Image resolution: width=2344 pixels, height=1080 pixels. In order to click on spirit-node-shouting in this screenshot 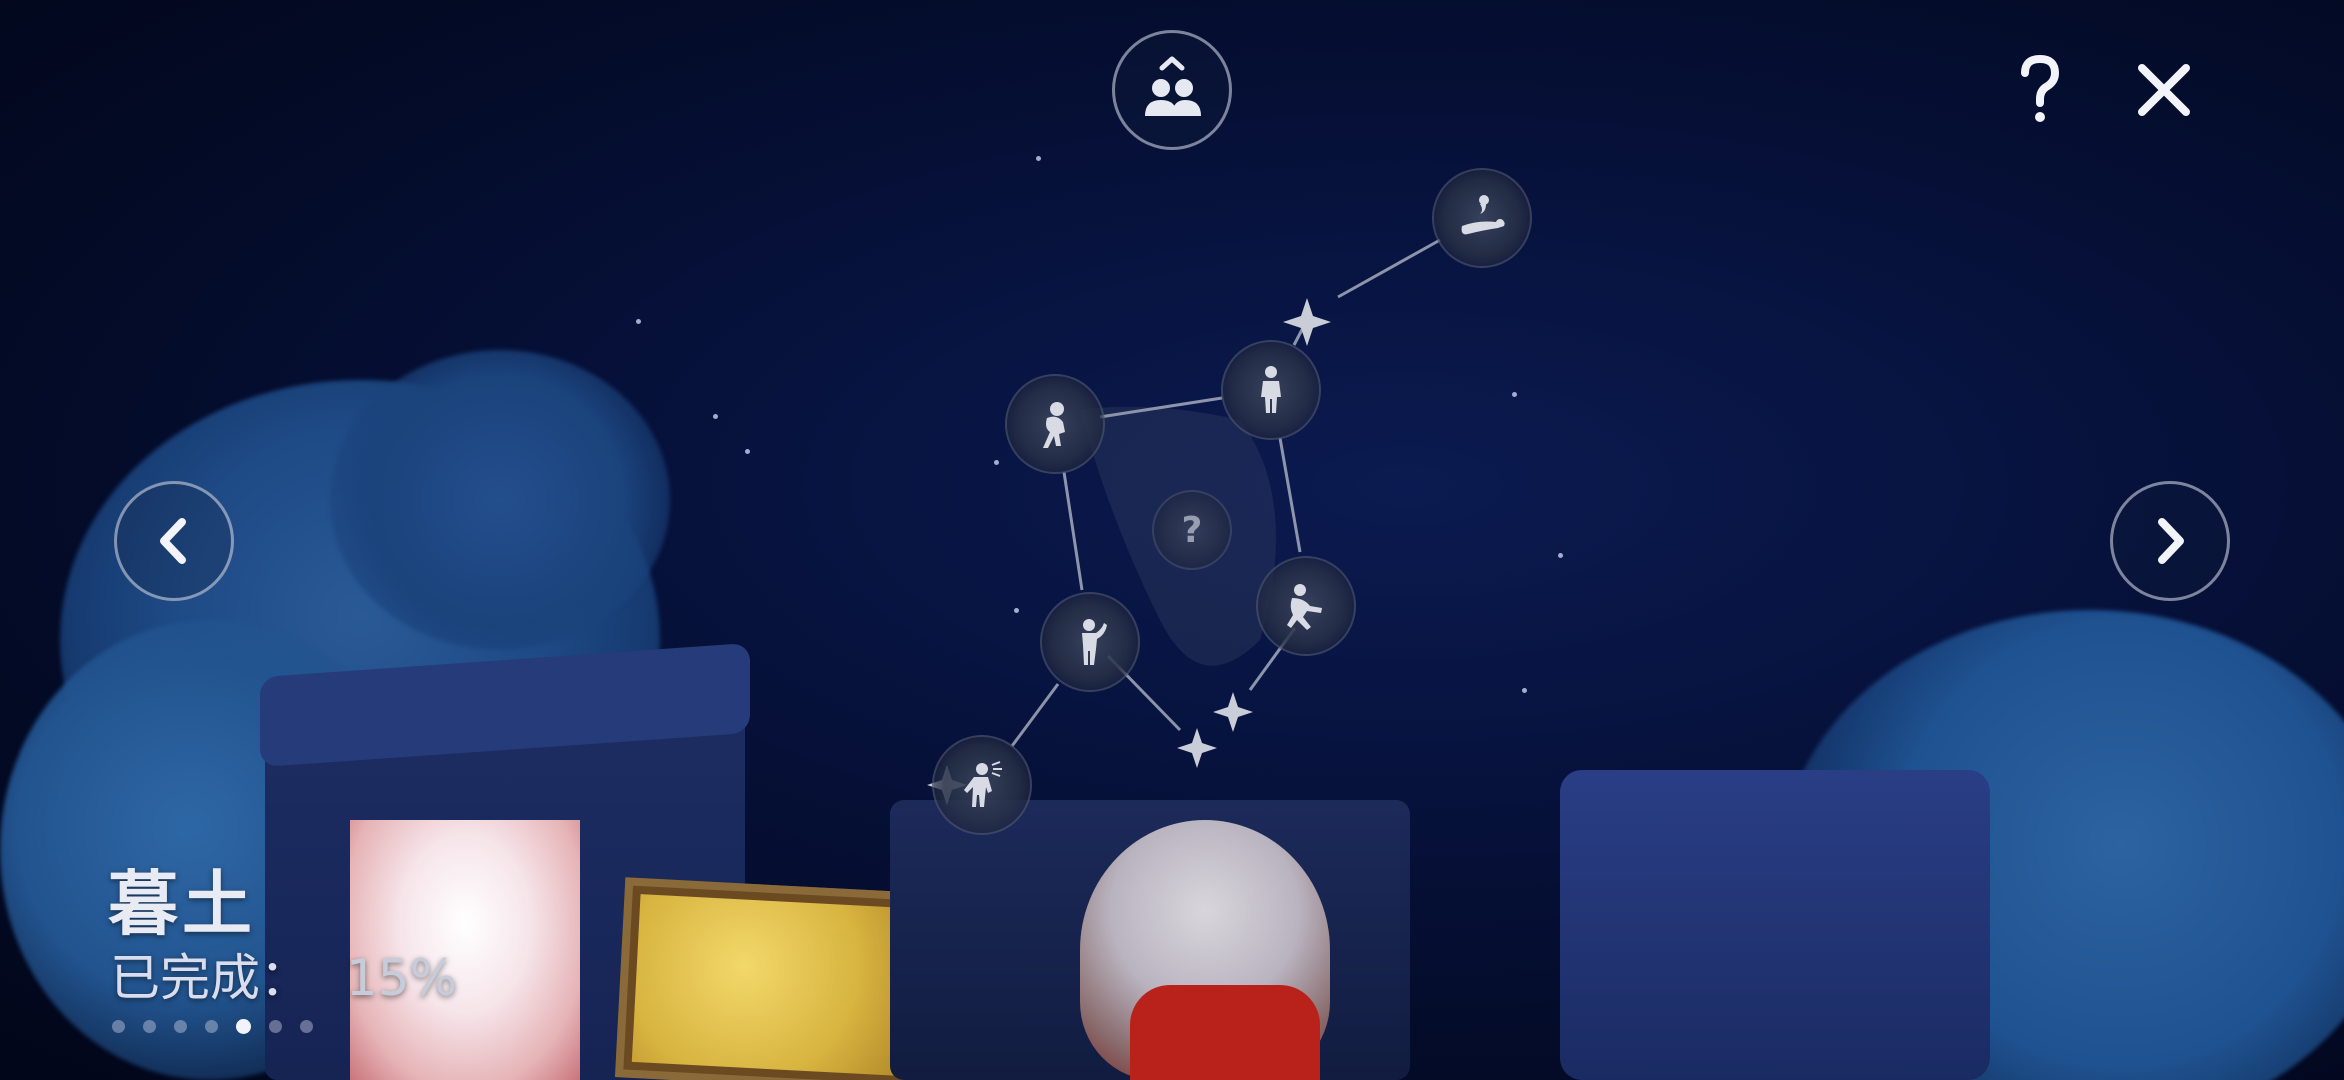, I will do `click(982, 785)`.